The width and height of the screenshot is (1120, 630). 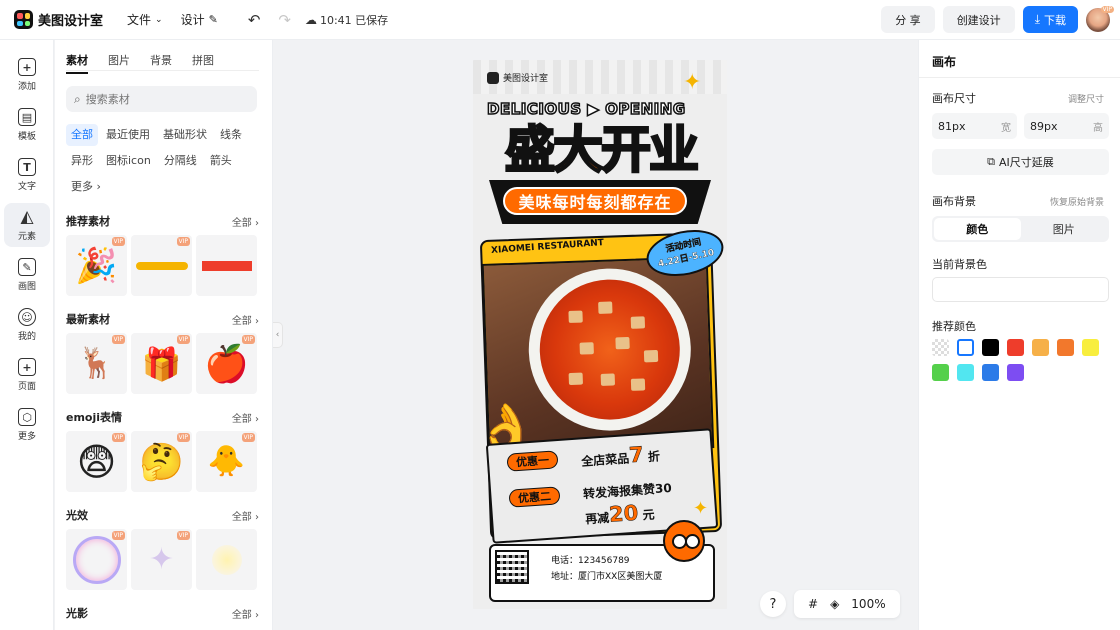 What do you see at coordinates (27, 375) in the screenshot?
I see `nav-page: + 页面` at bounding box center [27, 375].